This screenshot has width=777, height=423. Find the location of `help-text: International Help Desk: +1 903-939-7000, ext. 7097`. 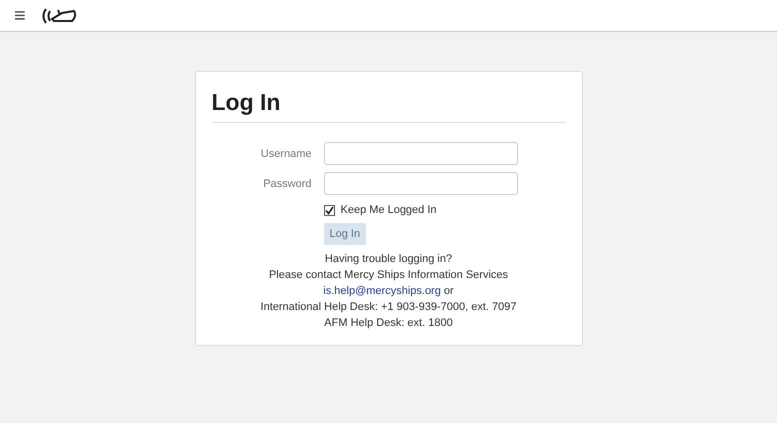

help-text: International Help Desk: +1 903-939-7000, ext. 7097 is located at coordinates (388, 307).